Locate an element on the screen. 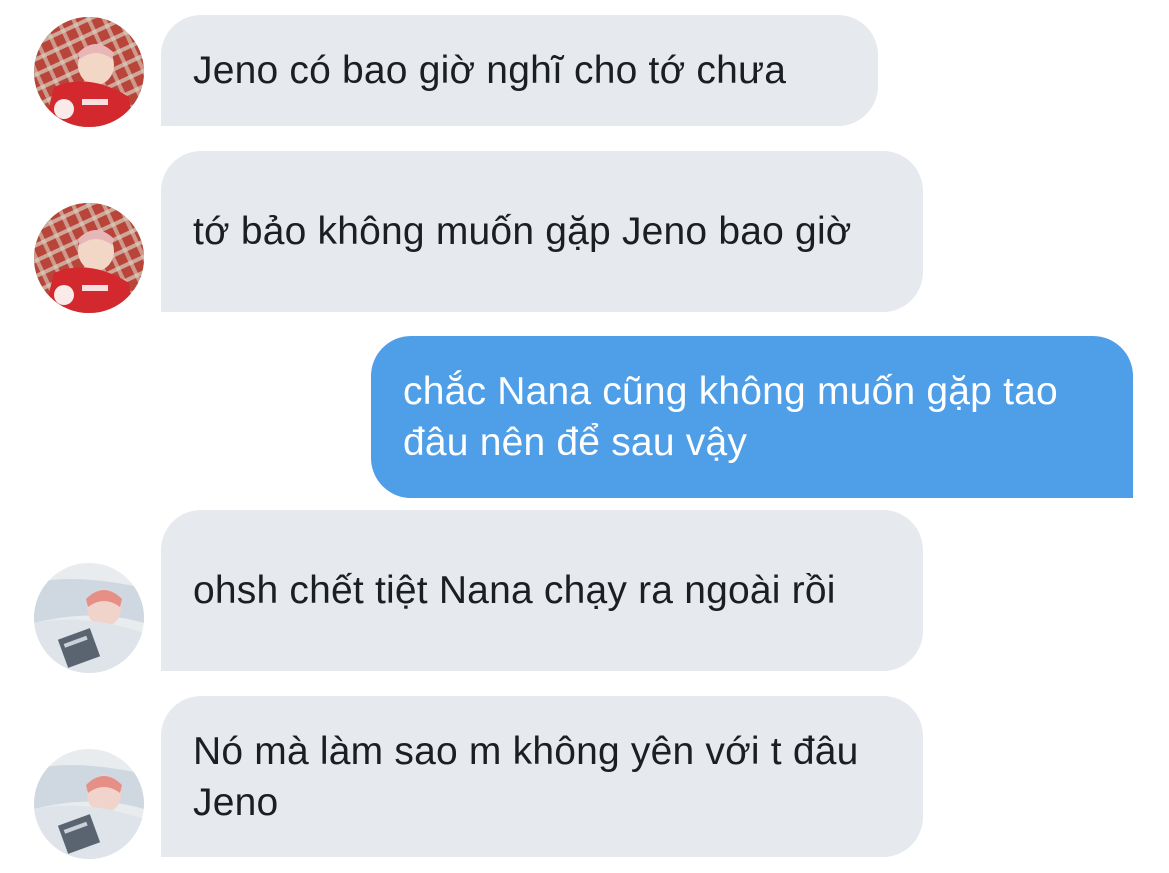 The height and width of the screenshot is (873, 1169). message-text: tớ bảo không muốn gặp Jeno bao giờ is located at coordinates (522, 231).